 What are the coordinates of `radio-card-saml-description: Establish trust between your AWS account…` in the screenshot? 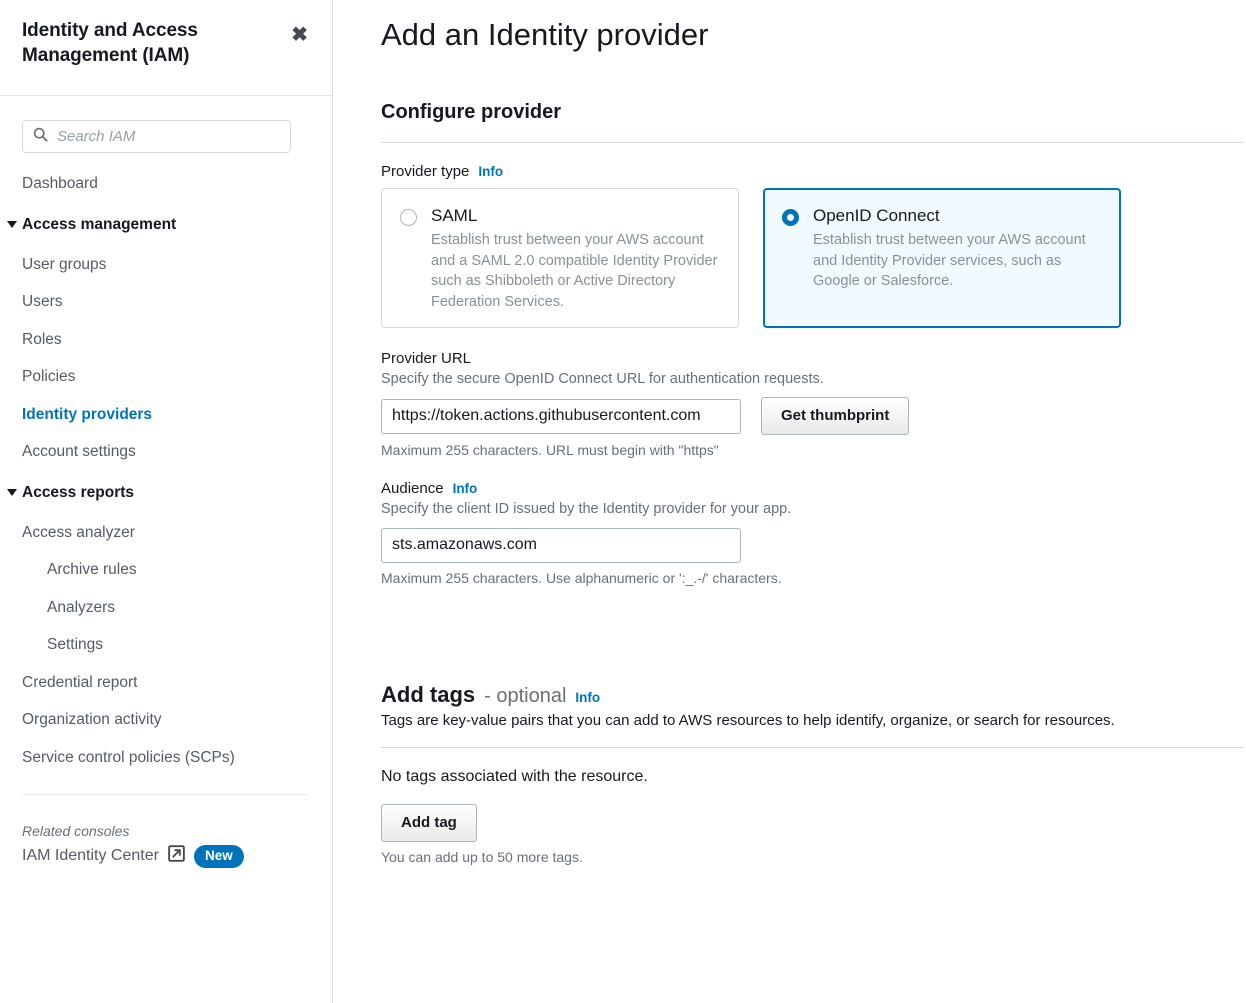 It's located at (574, 271).